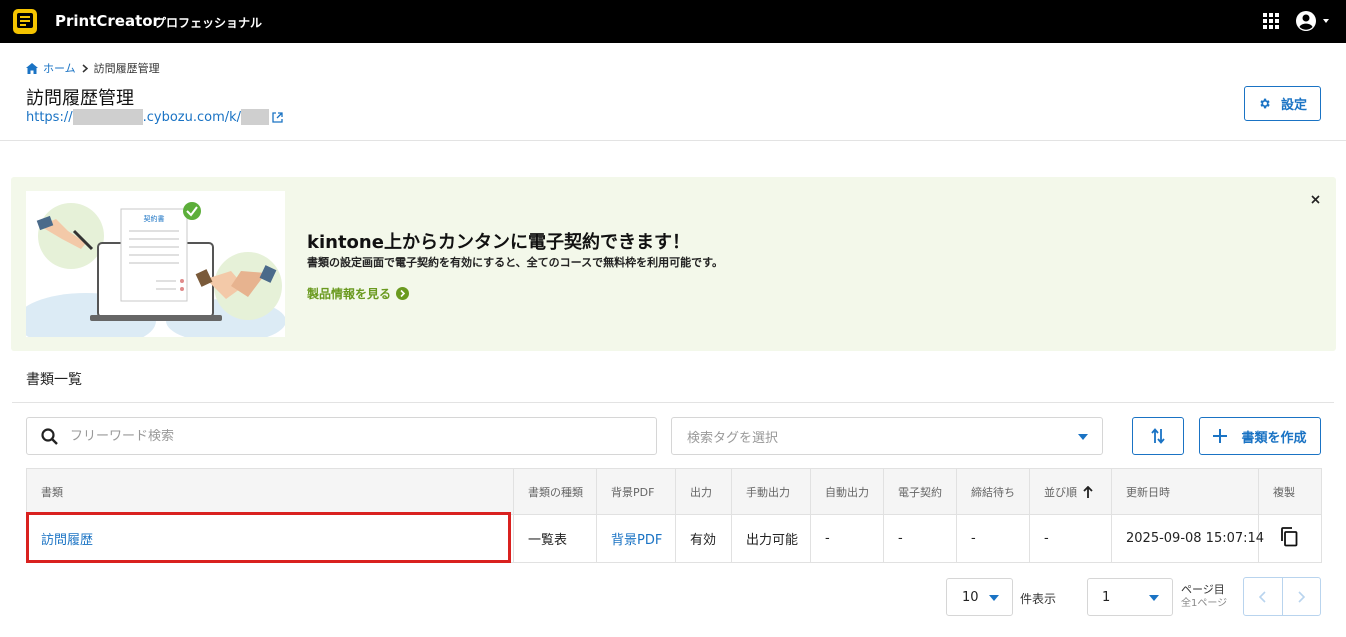 This screenshot has height=637, width=1346. Describe the element at coordinates (49, 436) in the screenshot. I see `search-icon` at that location.